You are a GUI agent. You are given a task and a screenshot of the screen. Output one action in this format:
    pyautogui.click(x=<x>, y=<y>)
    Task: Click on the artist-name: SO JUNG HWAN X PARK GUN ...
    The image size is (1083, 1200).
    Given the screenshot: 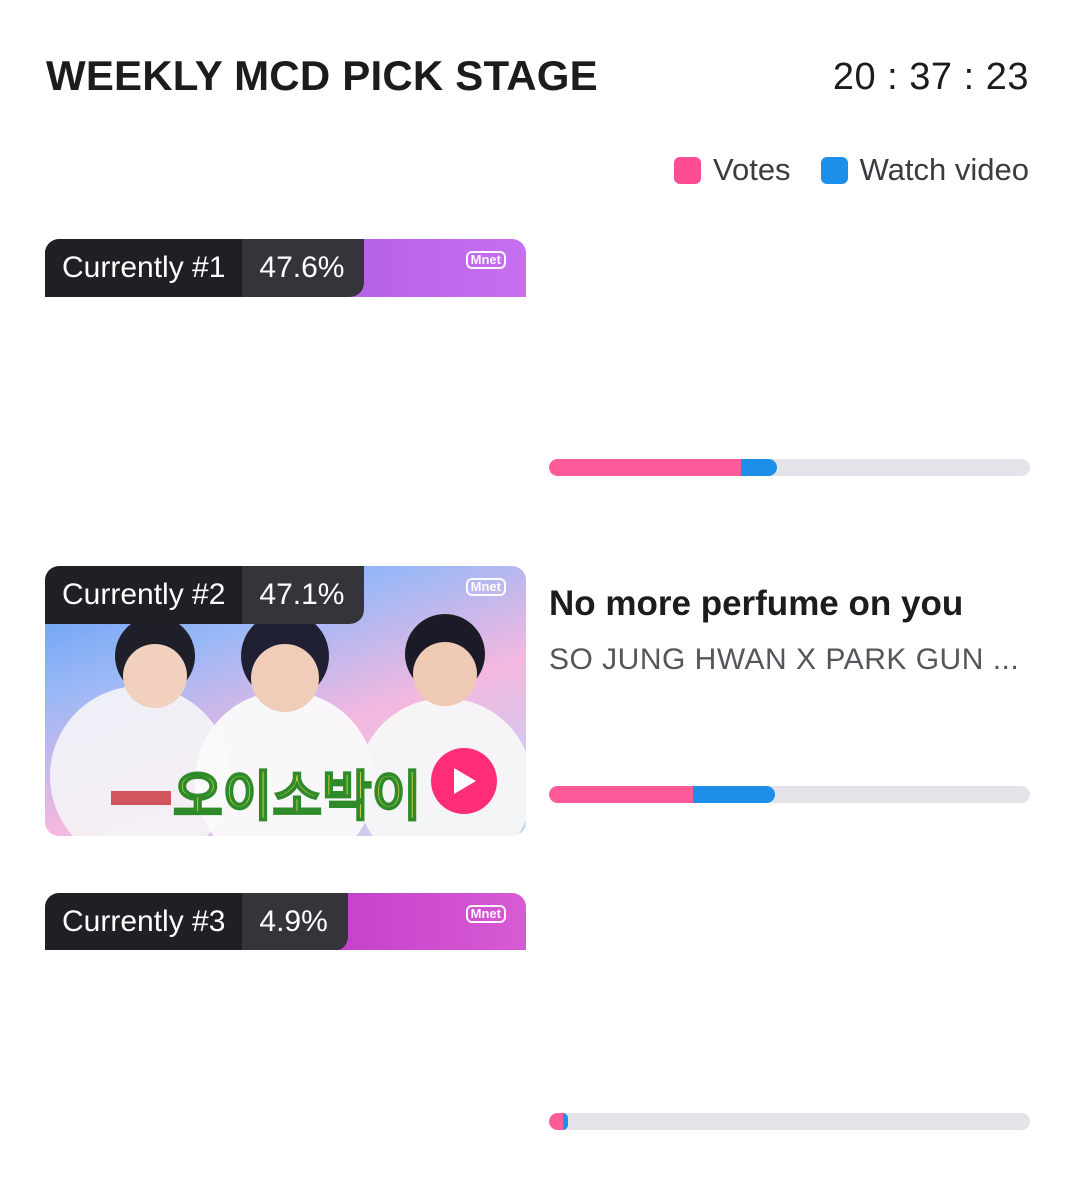 What is the action you would take?
    pyautogui.click(x=784, y=659)
    